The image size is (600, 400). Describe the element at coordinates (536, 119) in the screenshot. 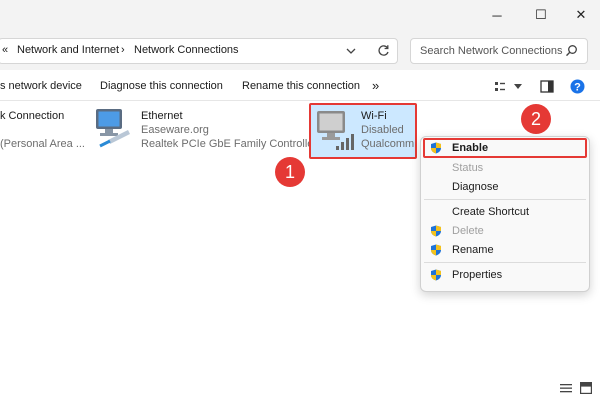

I see `step-2-badge: 2` at that location.